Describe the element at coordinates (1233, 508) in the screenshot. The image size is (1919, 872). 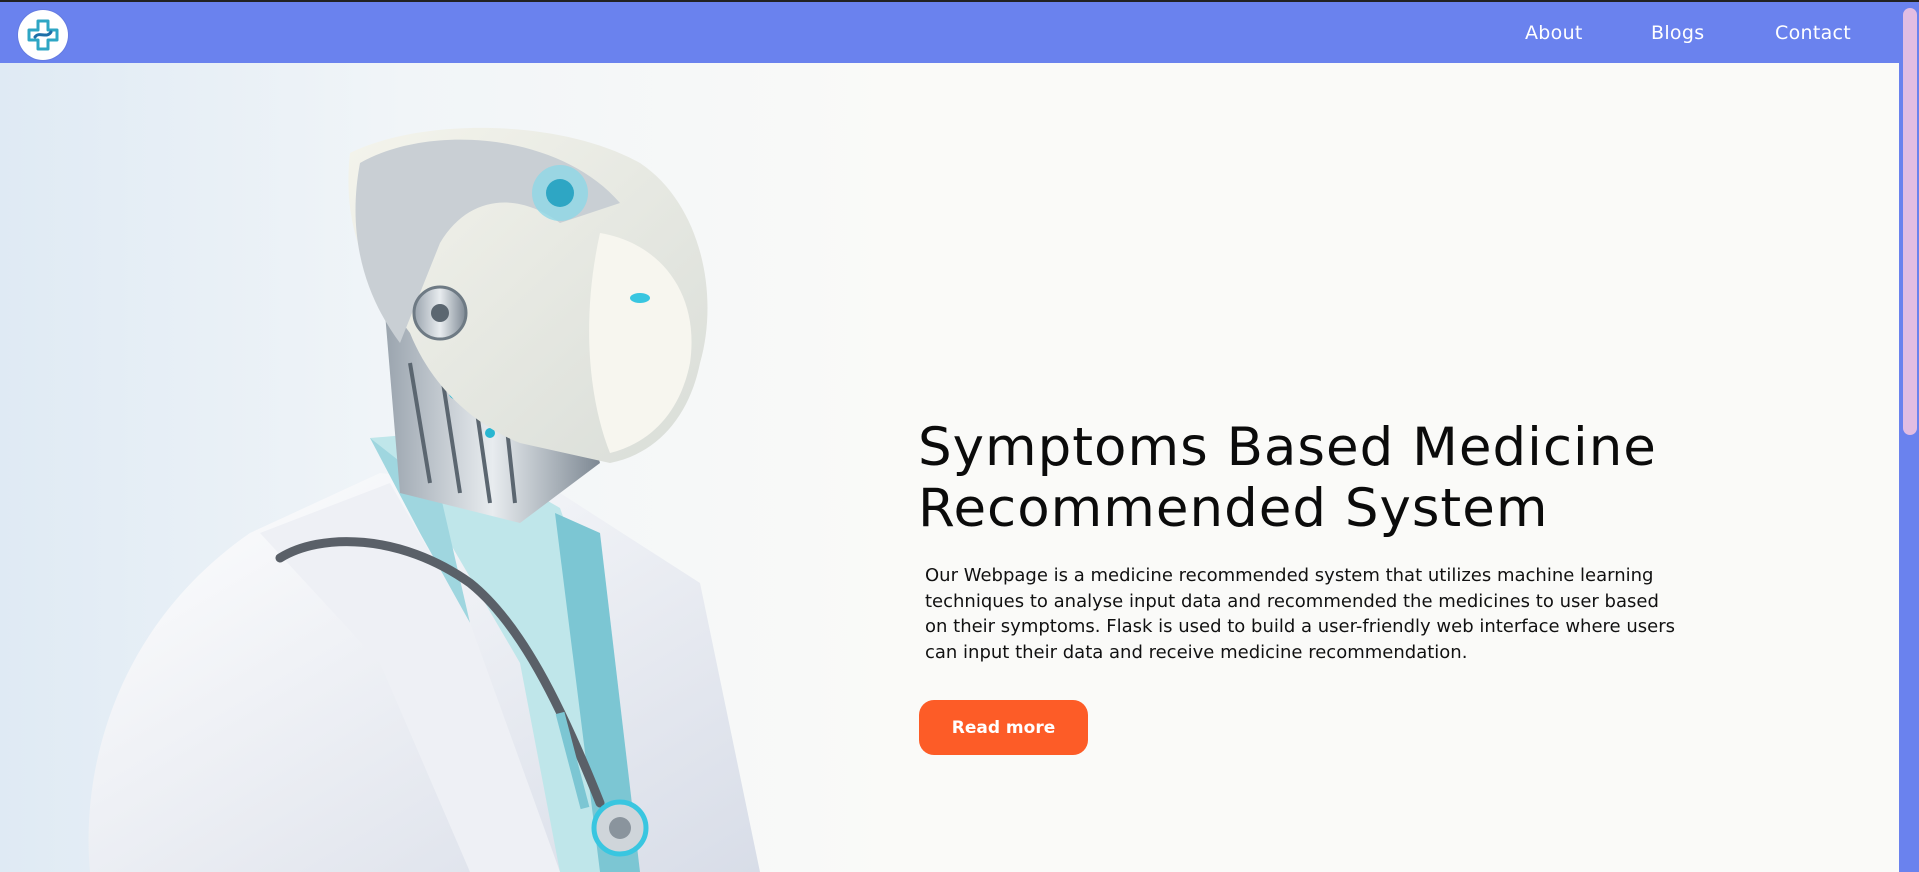
I see `hero-title-line-2: Recommended System` at that location.